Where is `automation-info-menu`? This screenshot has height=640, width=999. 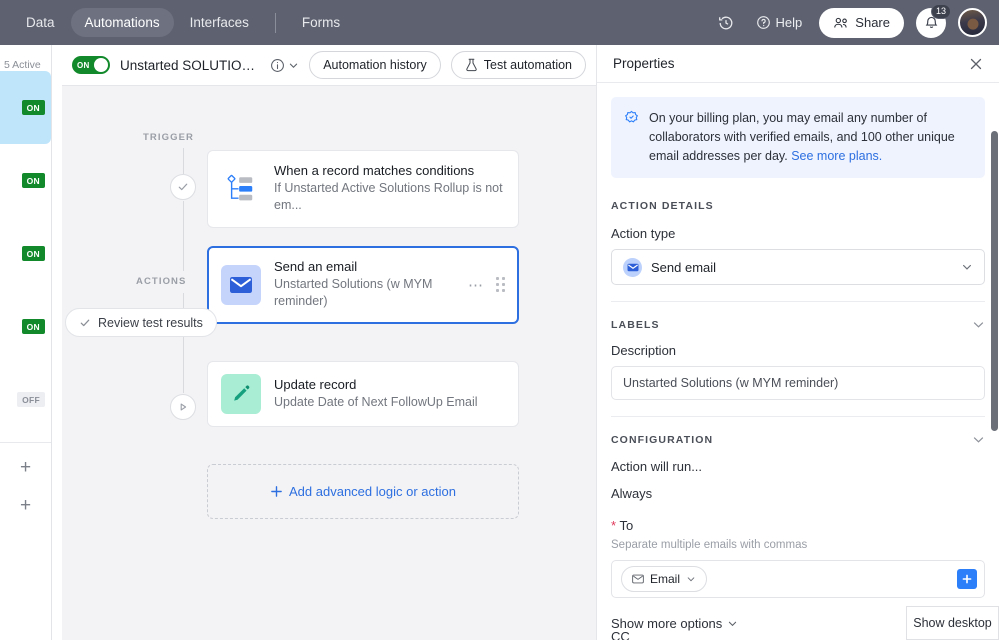 automation-info-menu is located at coordinates (284, 65).